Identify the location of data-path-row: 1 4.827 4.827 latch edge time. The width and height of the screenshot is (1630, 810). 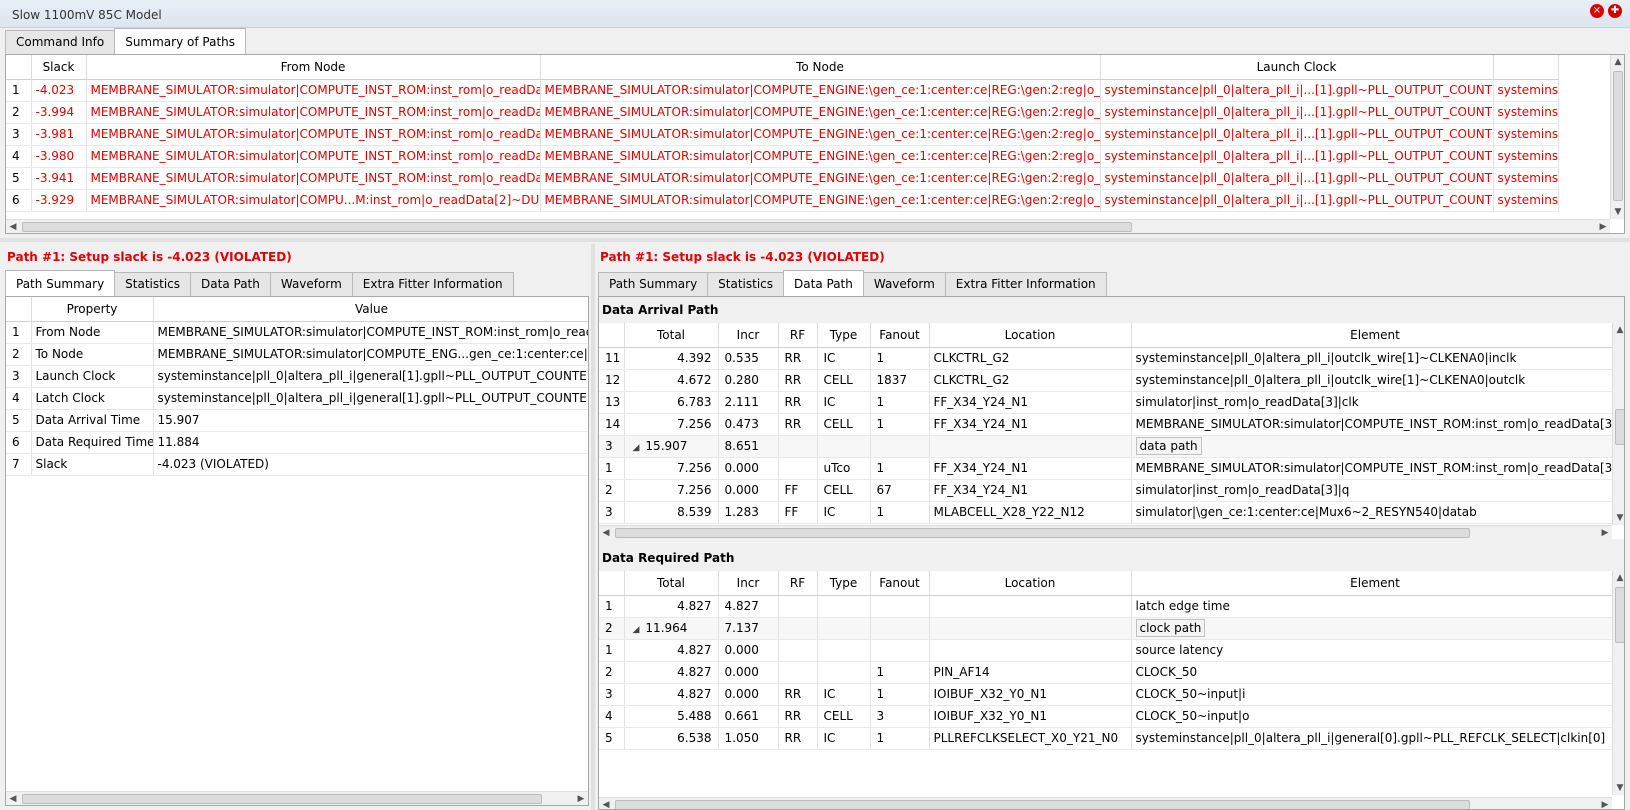
(1109, 606).